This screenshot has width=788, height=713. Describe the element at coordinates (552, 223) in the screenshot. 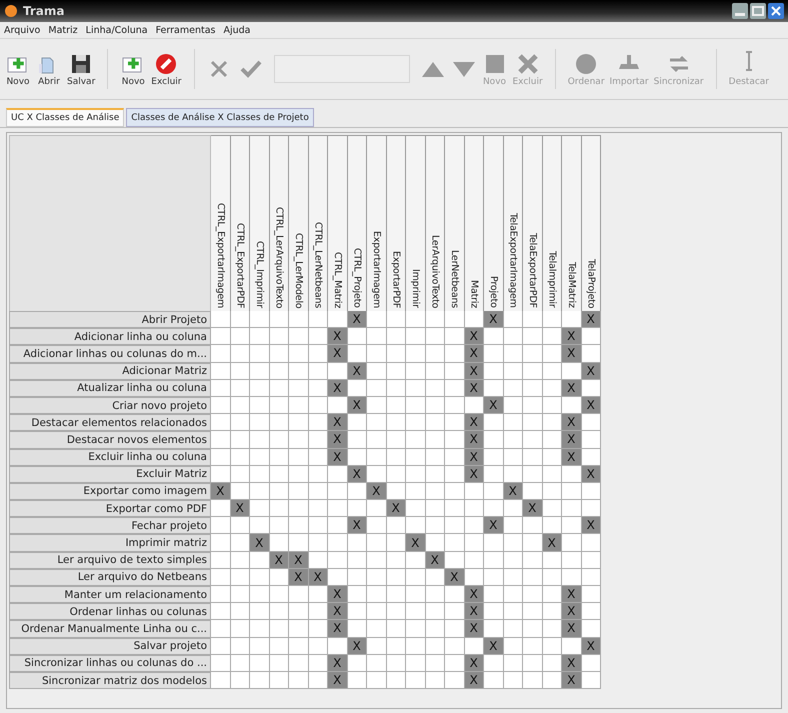

I see `column-header: TelaImprimir` at that location.